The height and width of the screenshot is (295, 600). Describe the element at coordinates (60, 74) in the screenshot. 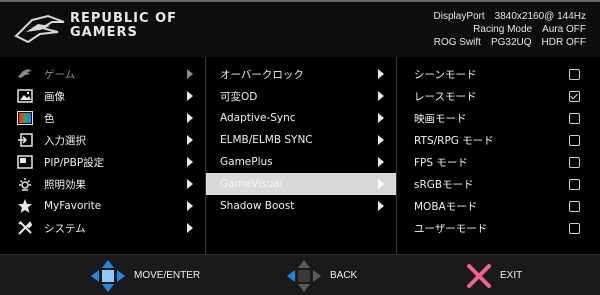

I see `main-menu-label: ゲーム` at that location.